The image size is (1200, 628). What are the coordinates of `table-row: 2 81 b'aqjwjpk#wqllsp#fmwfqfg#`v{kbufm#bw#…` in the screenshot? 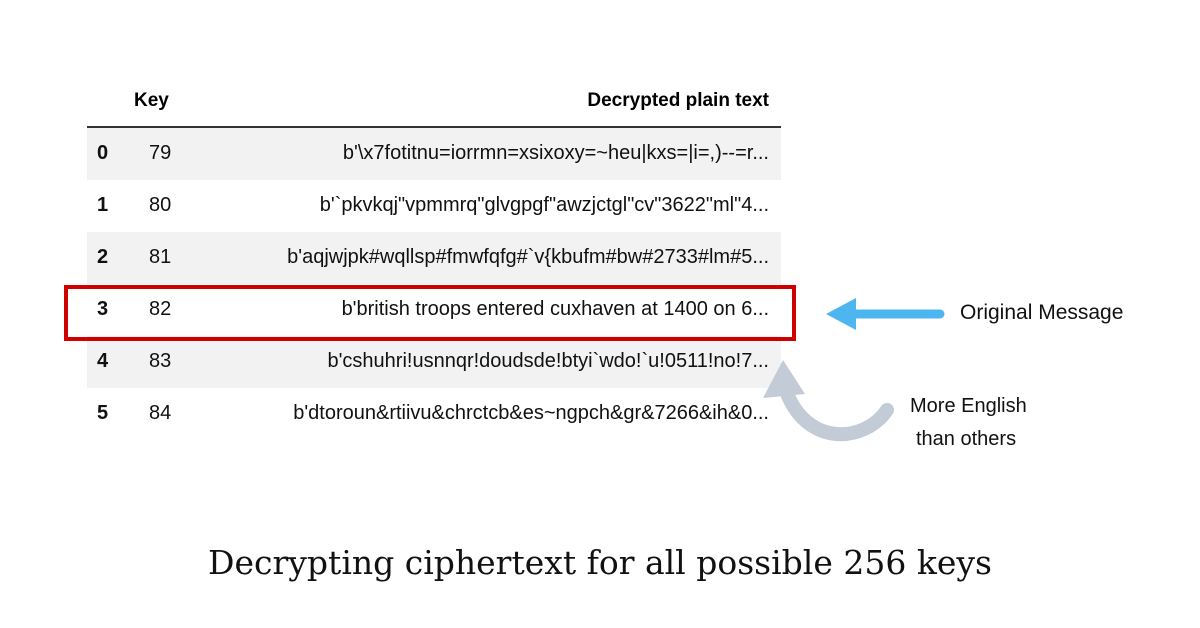 It's located at (434, 258).